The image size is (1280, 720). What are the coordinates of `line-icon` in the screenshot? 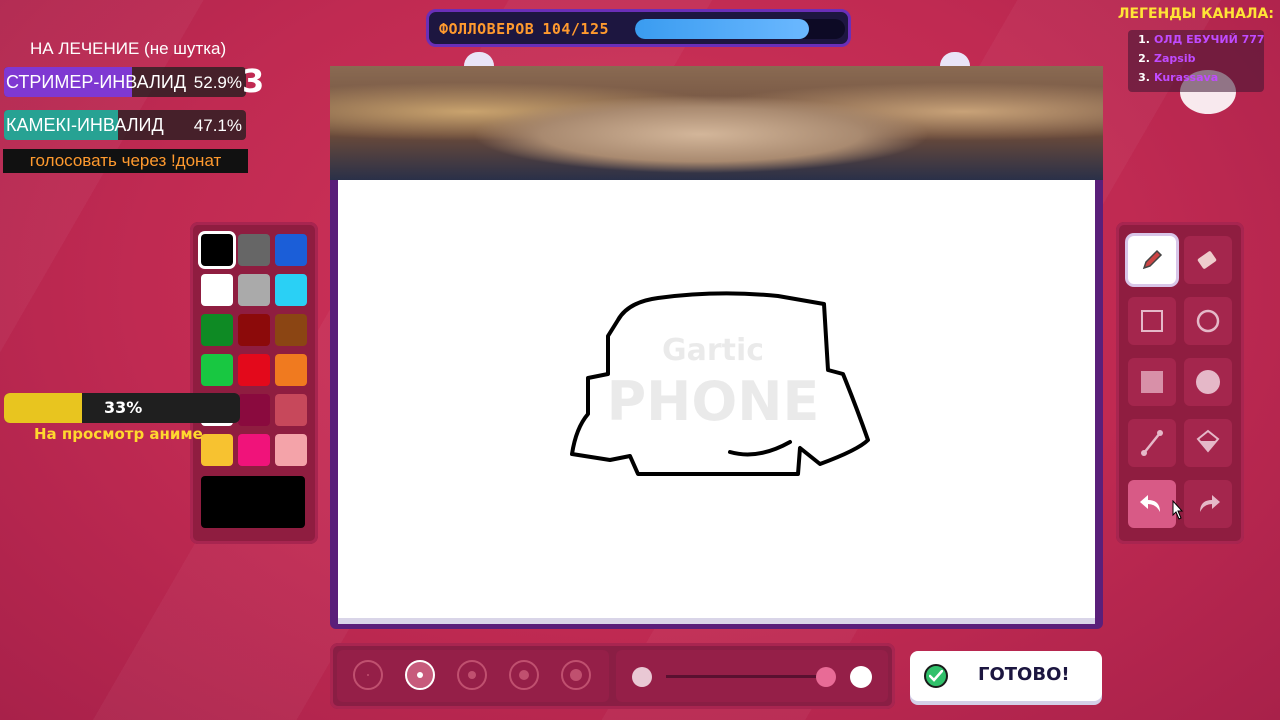 It's located at (1152, 443).